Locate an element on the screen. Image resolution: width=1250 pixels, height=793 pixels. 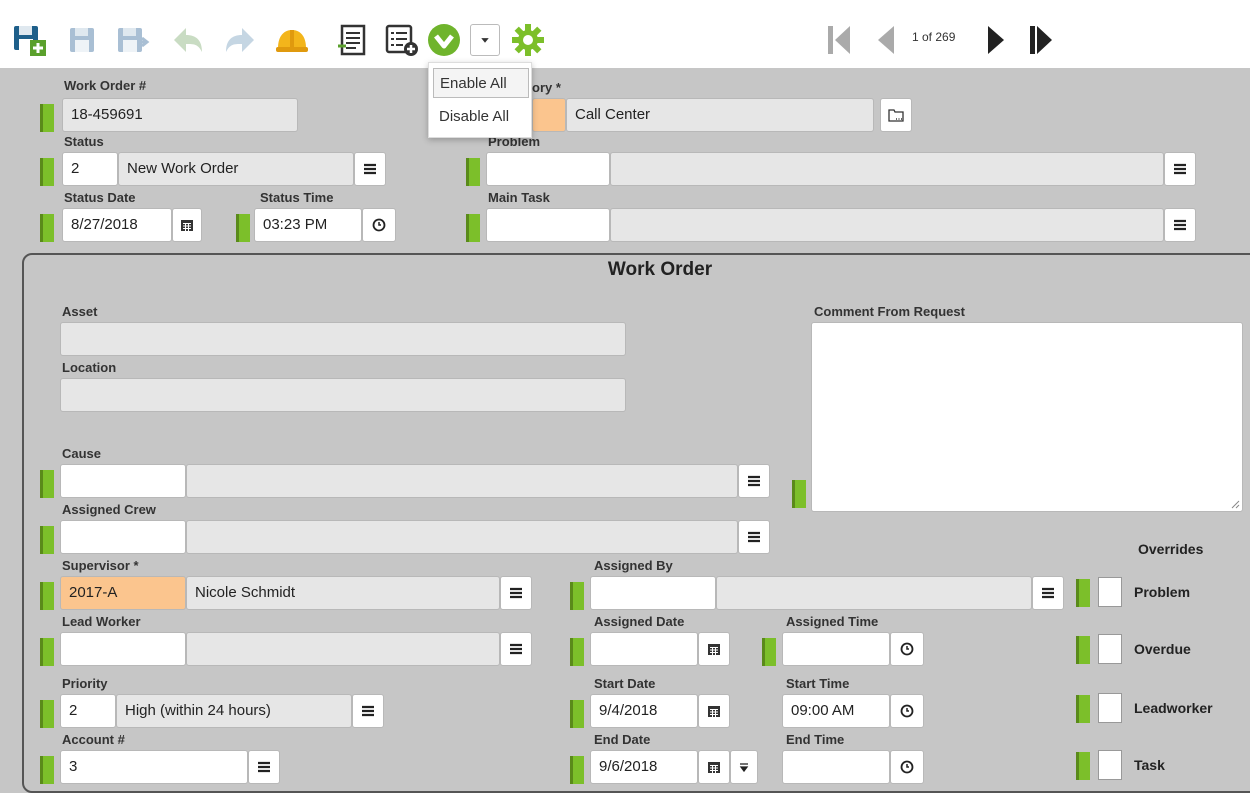
clock-icon is located at coordinates (907, 711).